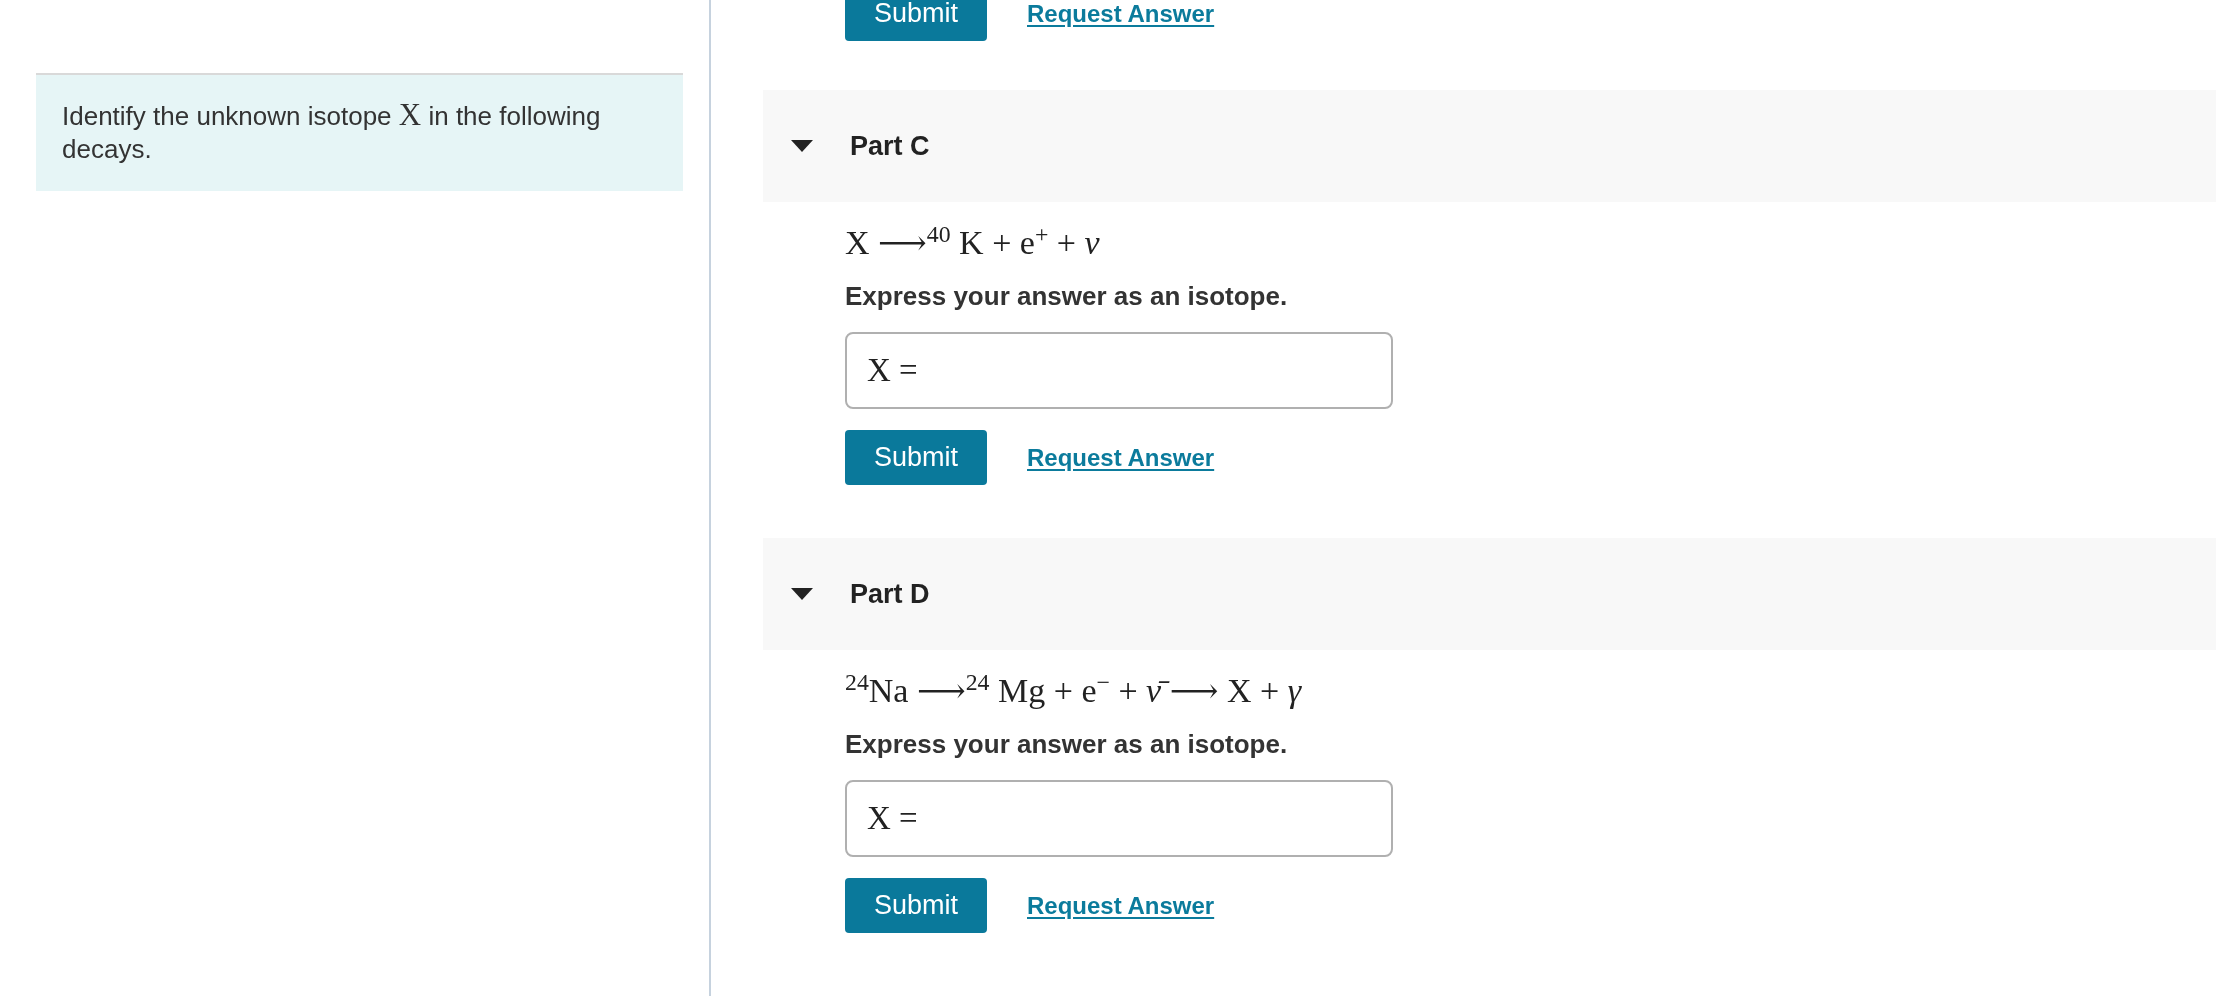 This screenshot has width=2216, height=996. I want to click on decay-equation: $^{24}$Na ⟶$^{24}$ Mg + e$^{−}$ + ν̄ ⟶ X + γ, so click(1073, 690).